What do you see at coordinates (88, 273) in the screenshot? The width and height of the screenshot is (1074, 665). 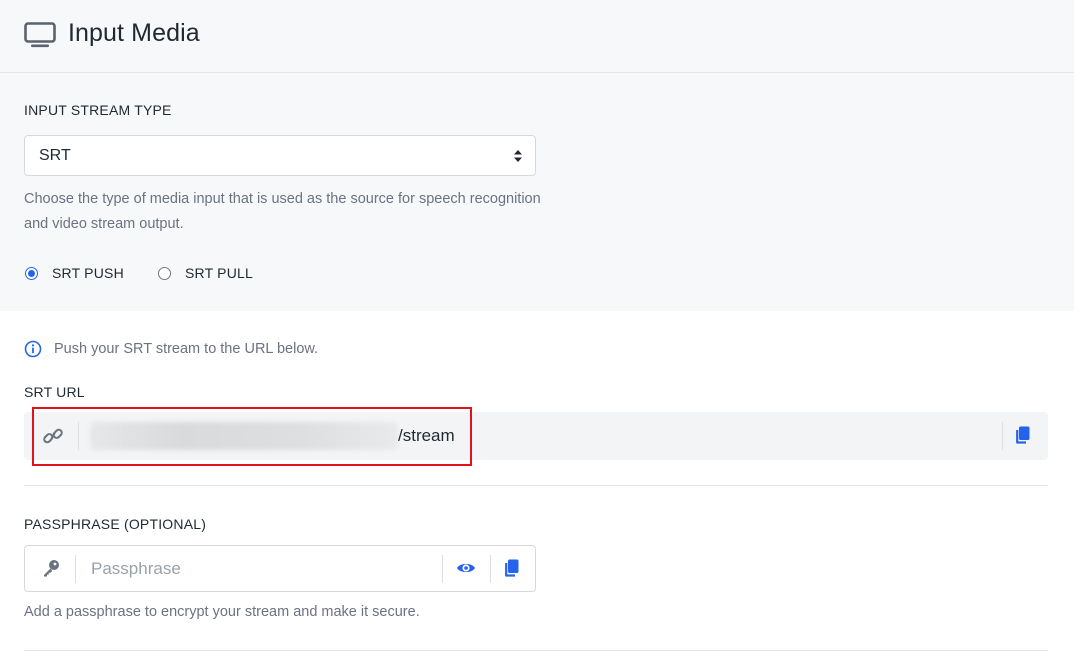 I see `radio-srt-push-label: SRT PUSH` at bounding box center [88, 273].